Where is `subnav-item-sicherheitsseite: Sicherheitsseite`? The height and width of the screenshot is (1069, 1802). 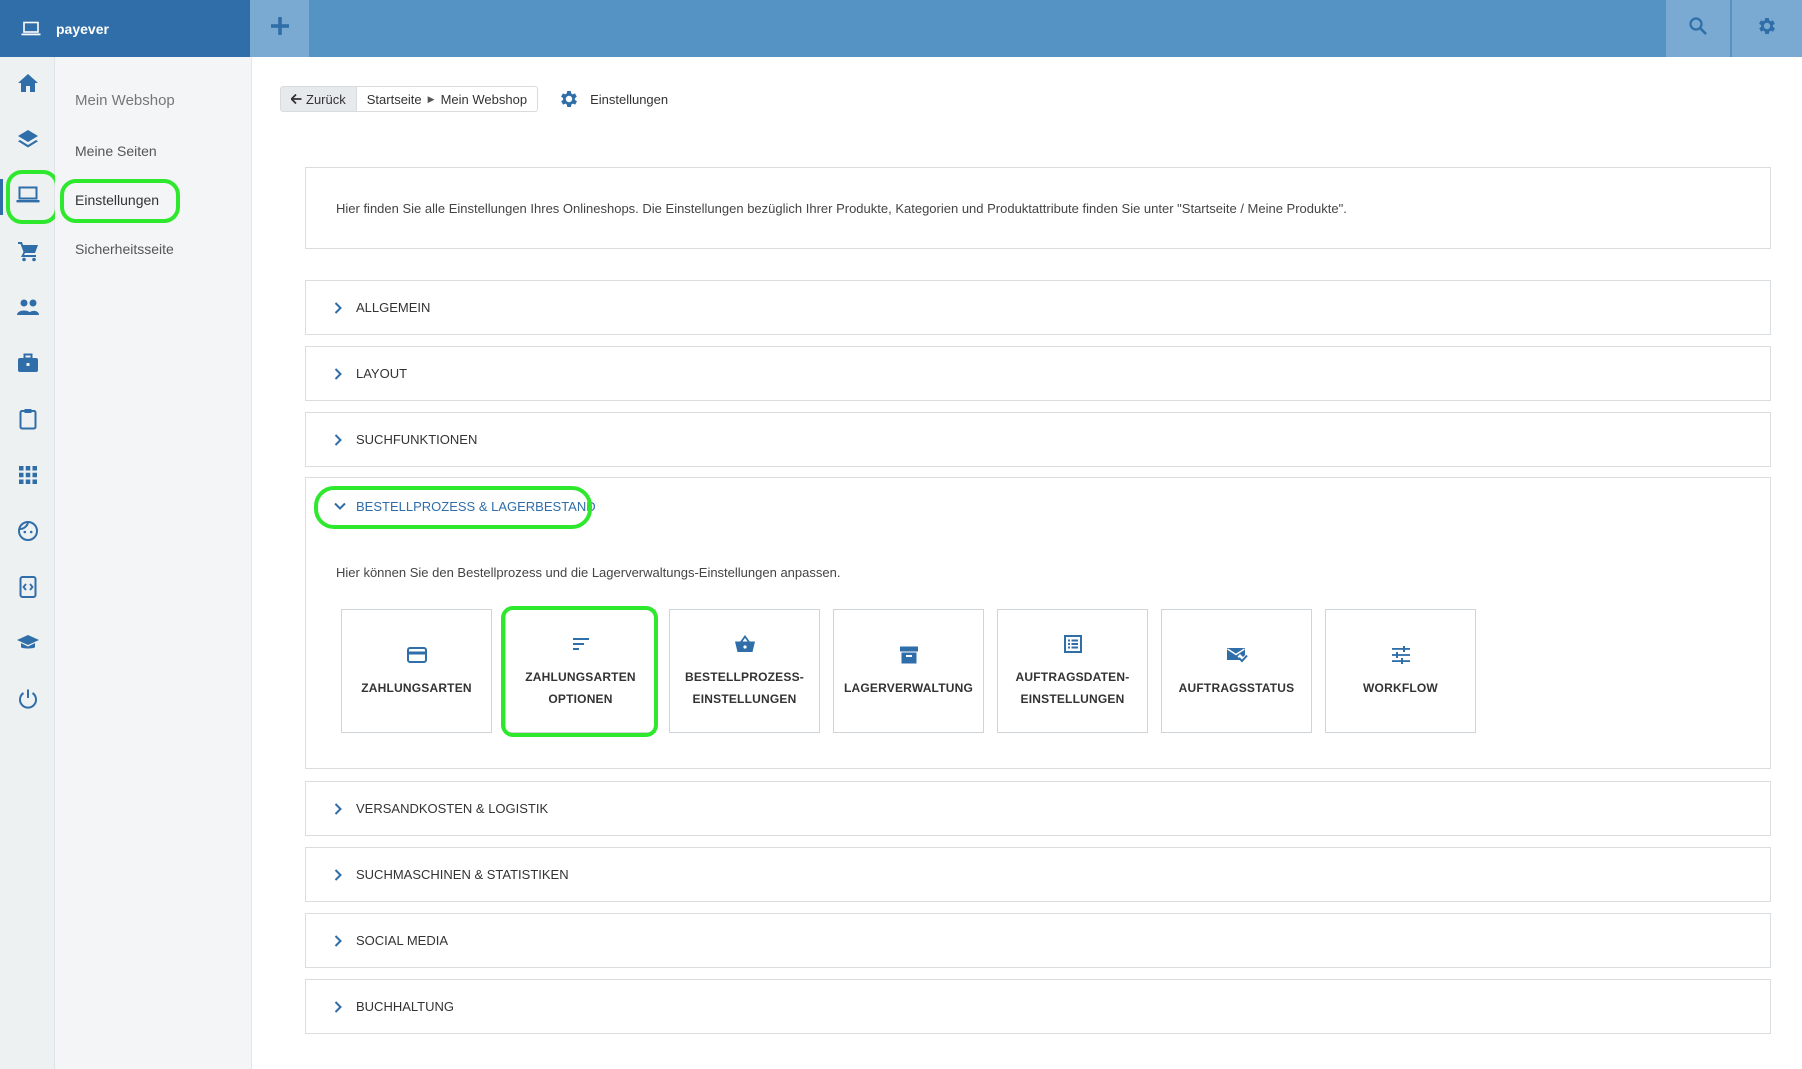 subnav-item-sicherheitsseite: Sicherheitsseite is located at coordinates (124, 249).